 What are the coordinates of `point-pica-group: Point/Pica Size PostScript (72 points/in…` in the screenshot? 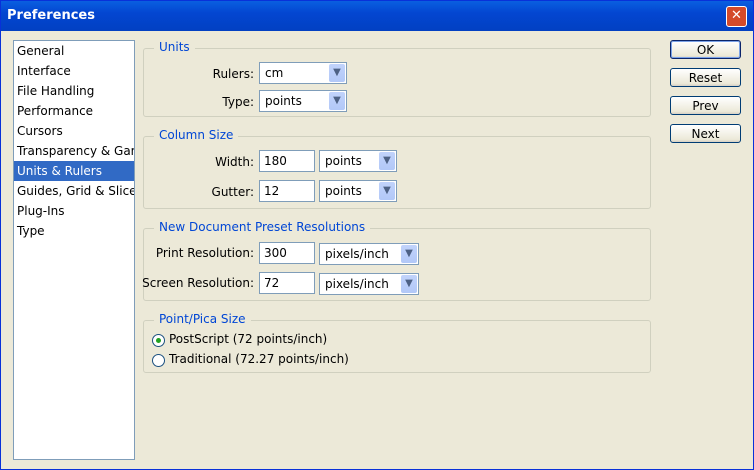 It's located at (397, 342).